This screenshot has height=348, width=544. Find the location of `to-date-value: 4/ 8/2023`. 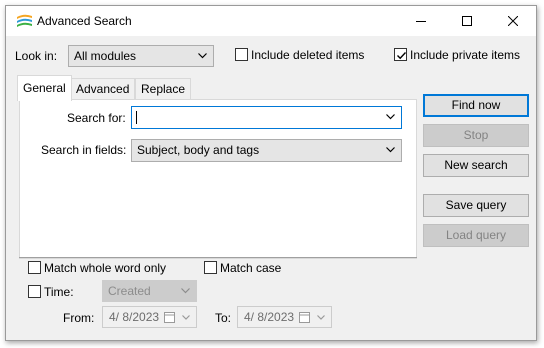

to-date-value: 4/ 8/2023 is located at coordinates (269, 317).